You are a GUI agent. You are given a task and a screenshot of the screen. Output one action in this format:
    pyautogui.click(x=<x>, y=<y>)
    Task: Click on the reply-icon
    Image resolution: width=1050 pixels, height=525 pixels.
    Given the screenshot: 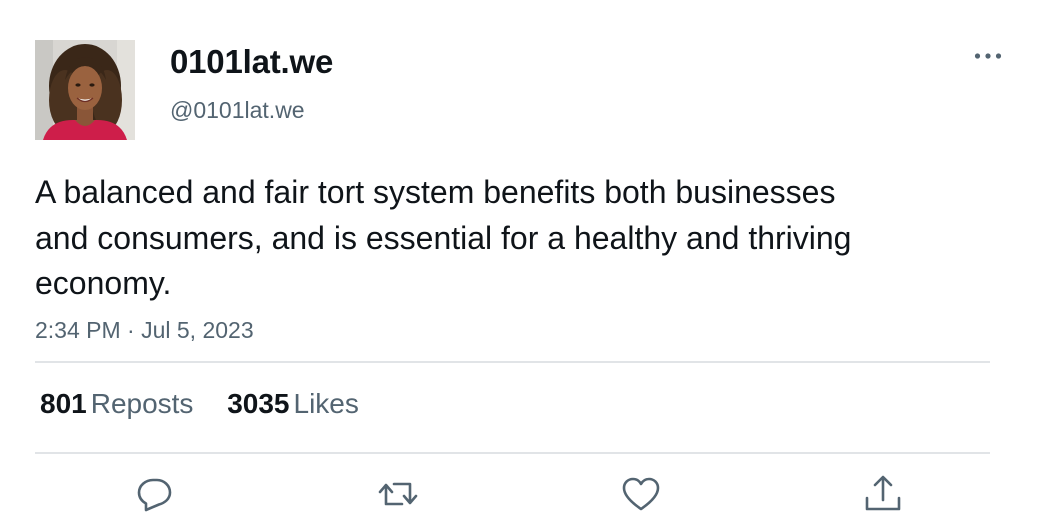 What is the action you would take?
    pyautogui.click(x=154, y=495)
    